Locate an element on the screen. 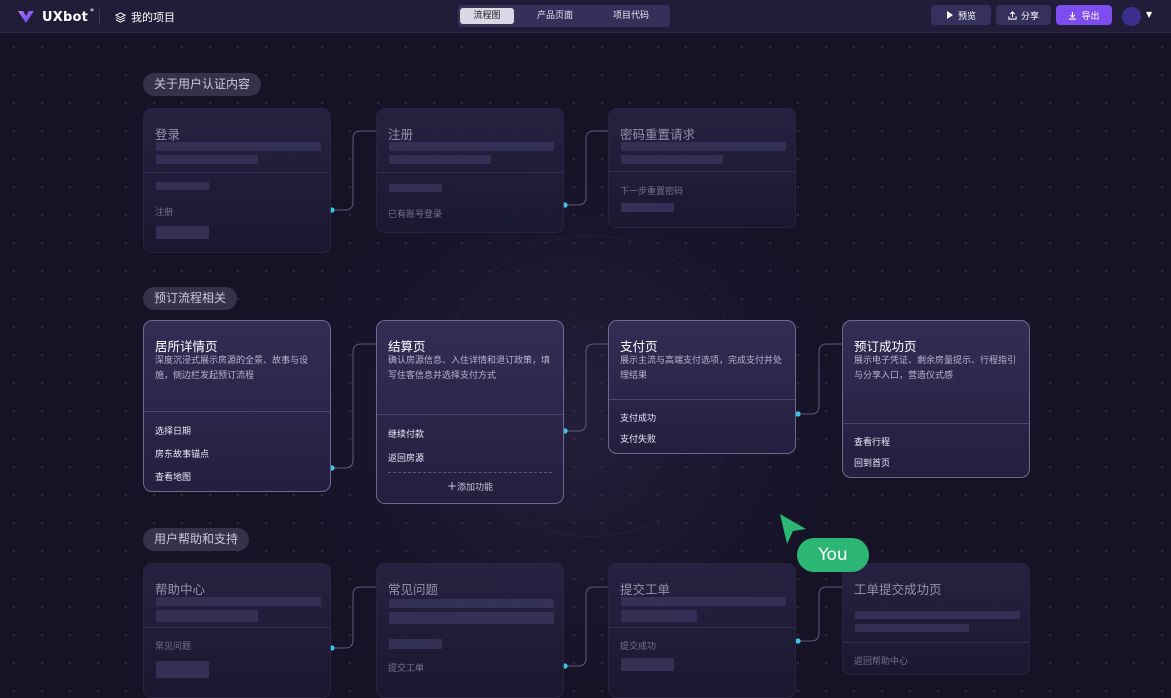 This screenshot has width=1171, height=698. app-logo: UXbot * is located at coordinates (57, 17).